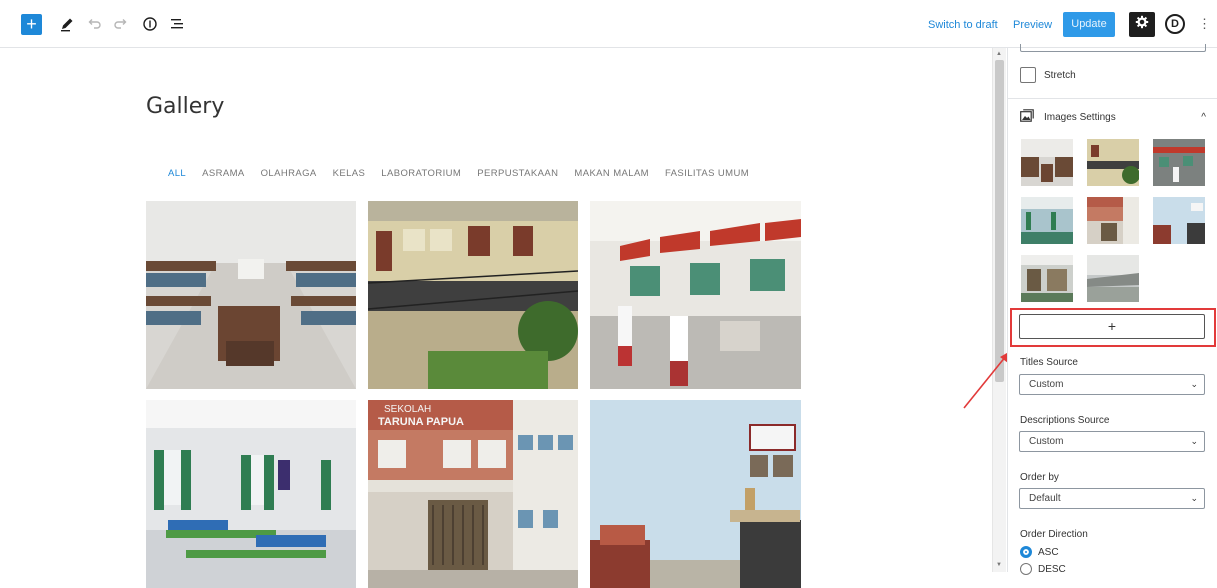 This screenshot has height=588, width=1217. Describe the element at coordinates (1045, 498) in the screenshot. I see `order-by-value: Default` at that location.